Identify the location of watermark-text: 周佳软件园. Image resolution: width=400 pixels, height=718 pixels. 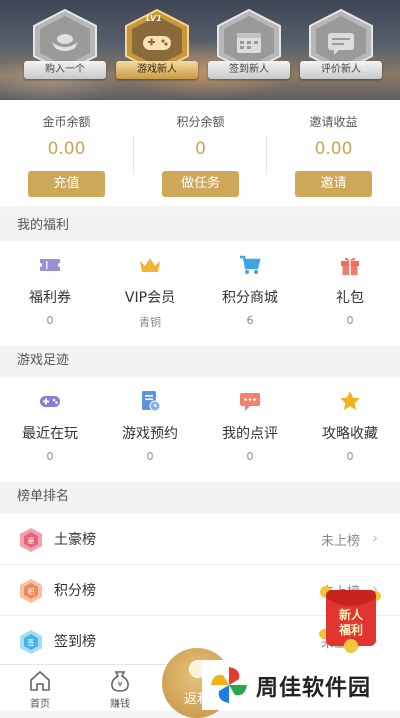
(314, 688).